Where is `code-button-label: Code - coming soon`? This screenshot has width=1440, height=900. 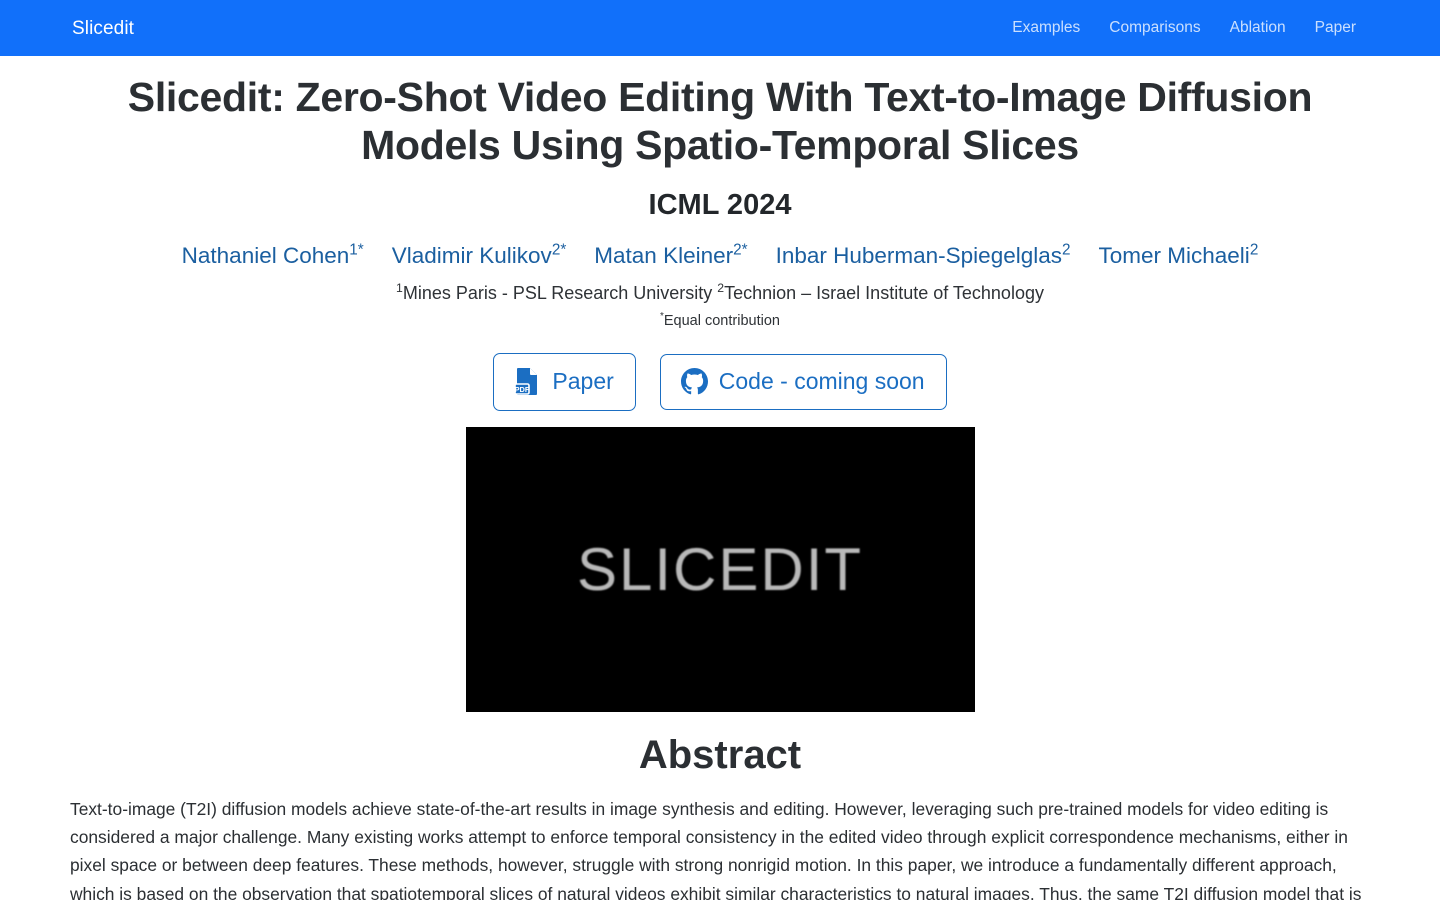
code-button-label: Code - coming soon is located at coordinates (821, 380).